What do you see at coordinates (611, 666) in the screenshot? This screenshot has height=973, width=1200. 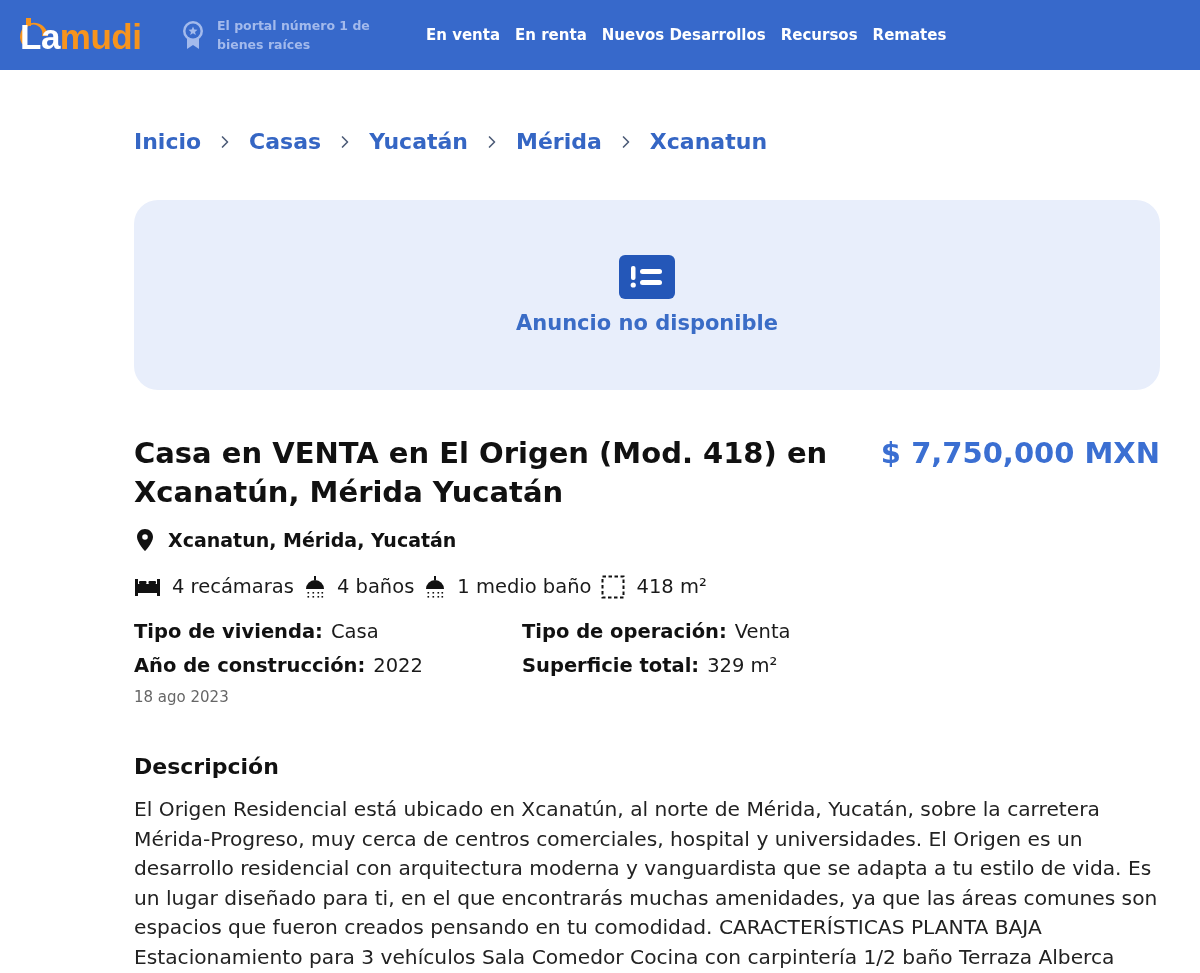 I see `attribute-label: Superficie total:` at bounding box center [611, 666].